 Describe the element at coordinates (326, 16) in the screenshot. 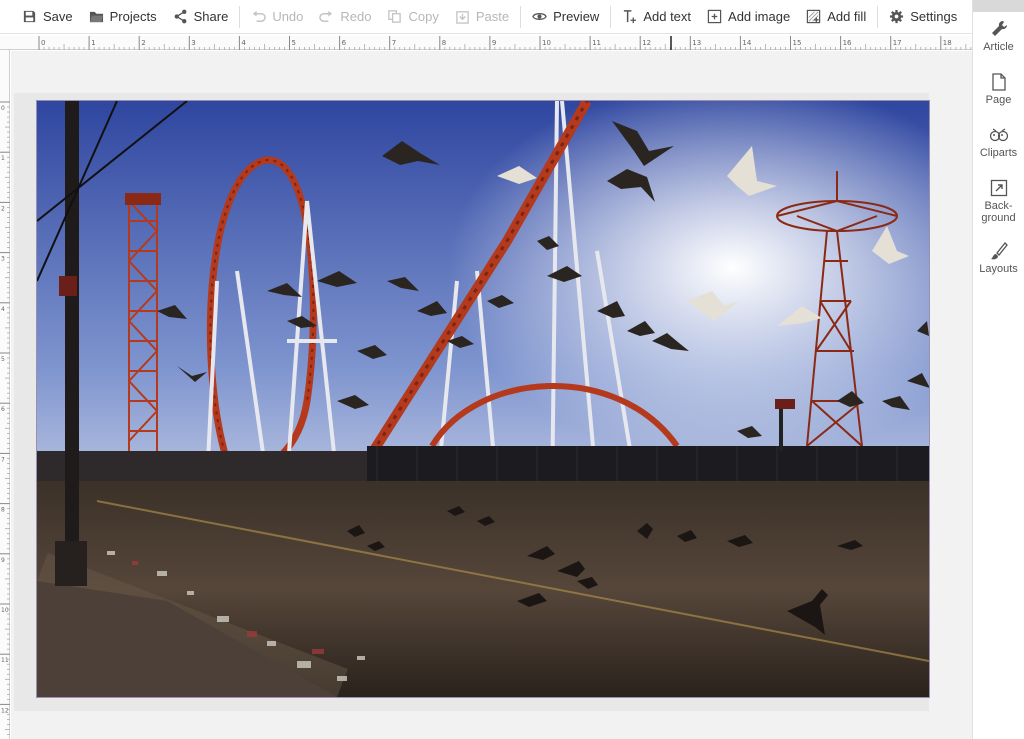

I see `redo-icon` at that location.